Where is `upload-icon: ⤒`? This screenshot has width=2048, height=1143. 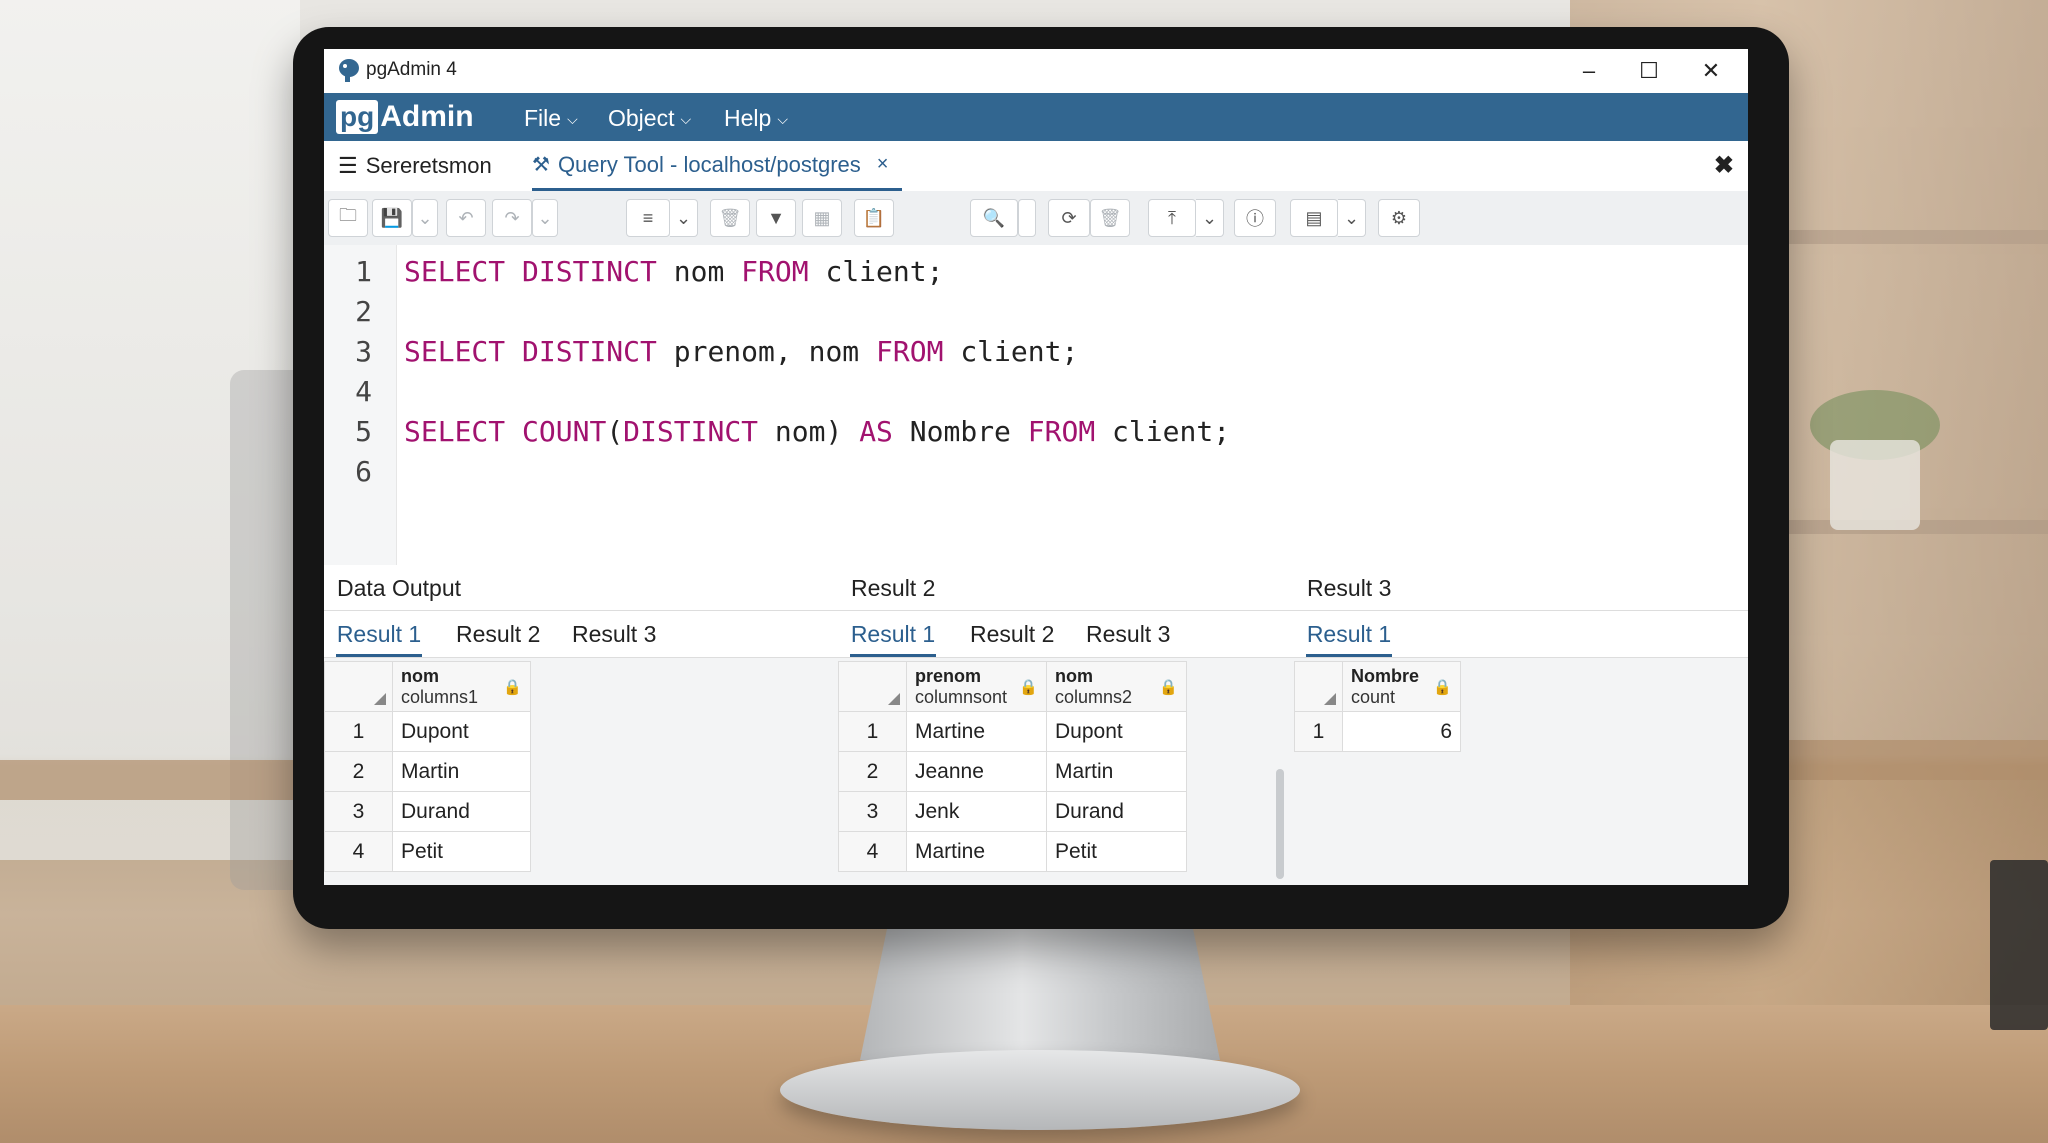 upload-icon: ⤒ is located at coordinates (1172, 217).